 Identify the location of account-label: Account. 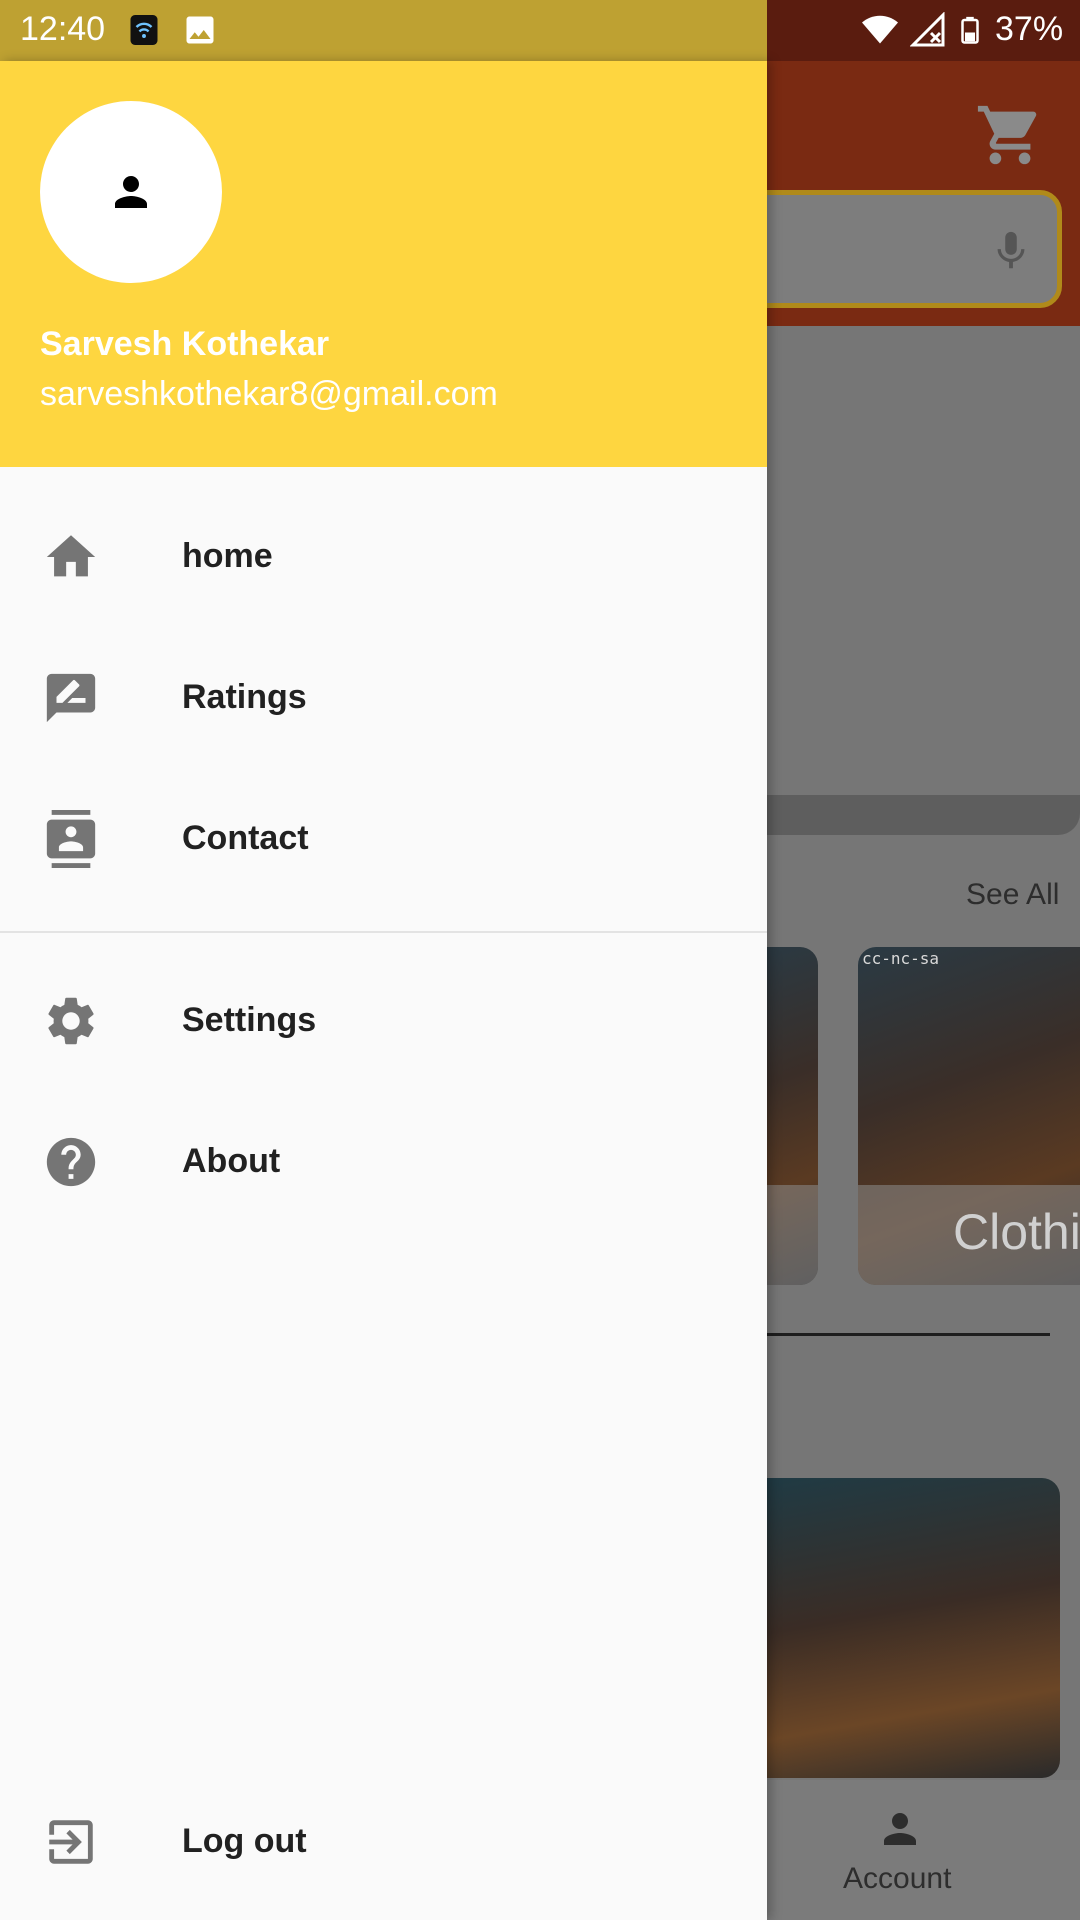
(897, 1879).